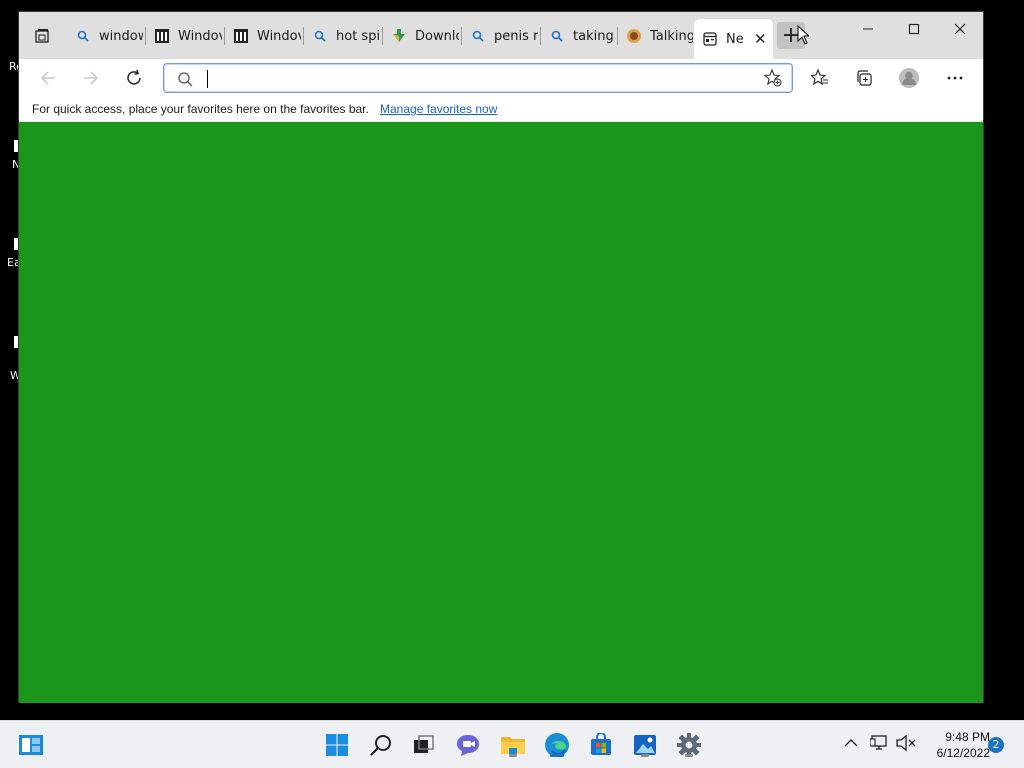 The width and height of the screenshot is (1024, 768). I want to click on settings-button, so click(689, 745).